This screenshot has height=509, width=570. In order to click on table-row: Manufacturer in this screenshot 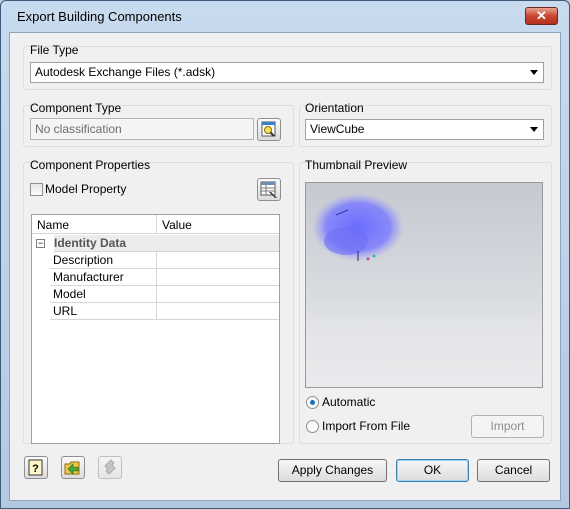, I will do `click(155, 277)`.